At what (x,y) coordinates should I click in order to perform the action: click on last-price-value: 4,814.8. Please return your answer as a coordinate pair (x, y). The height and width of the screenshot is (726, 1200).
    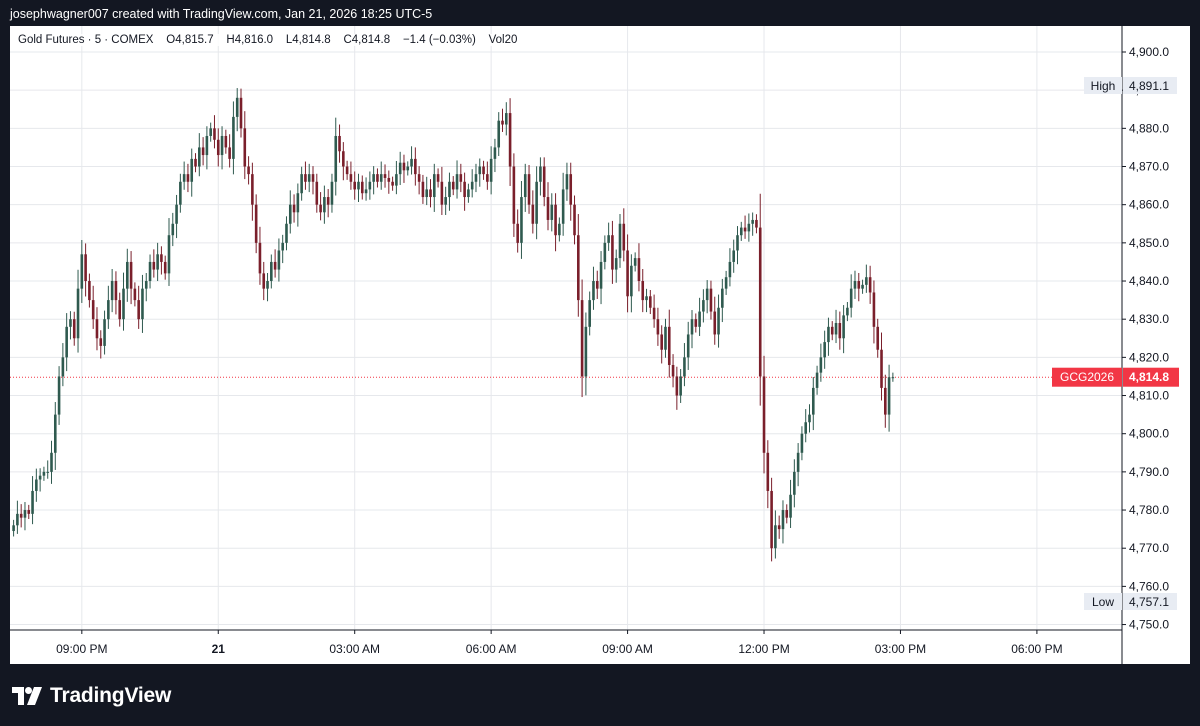
    Looking at the image, I should click on (1149, 377).